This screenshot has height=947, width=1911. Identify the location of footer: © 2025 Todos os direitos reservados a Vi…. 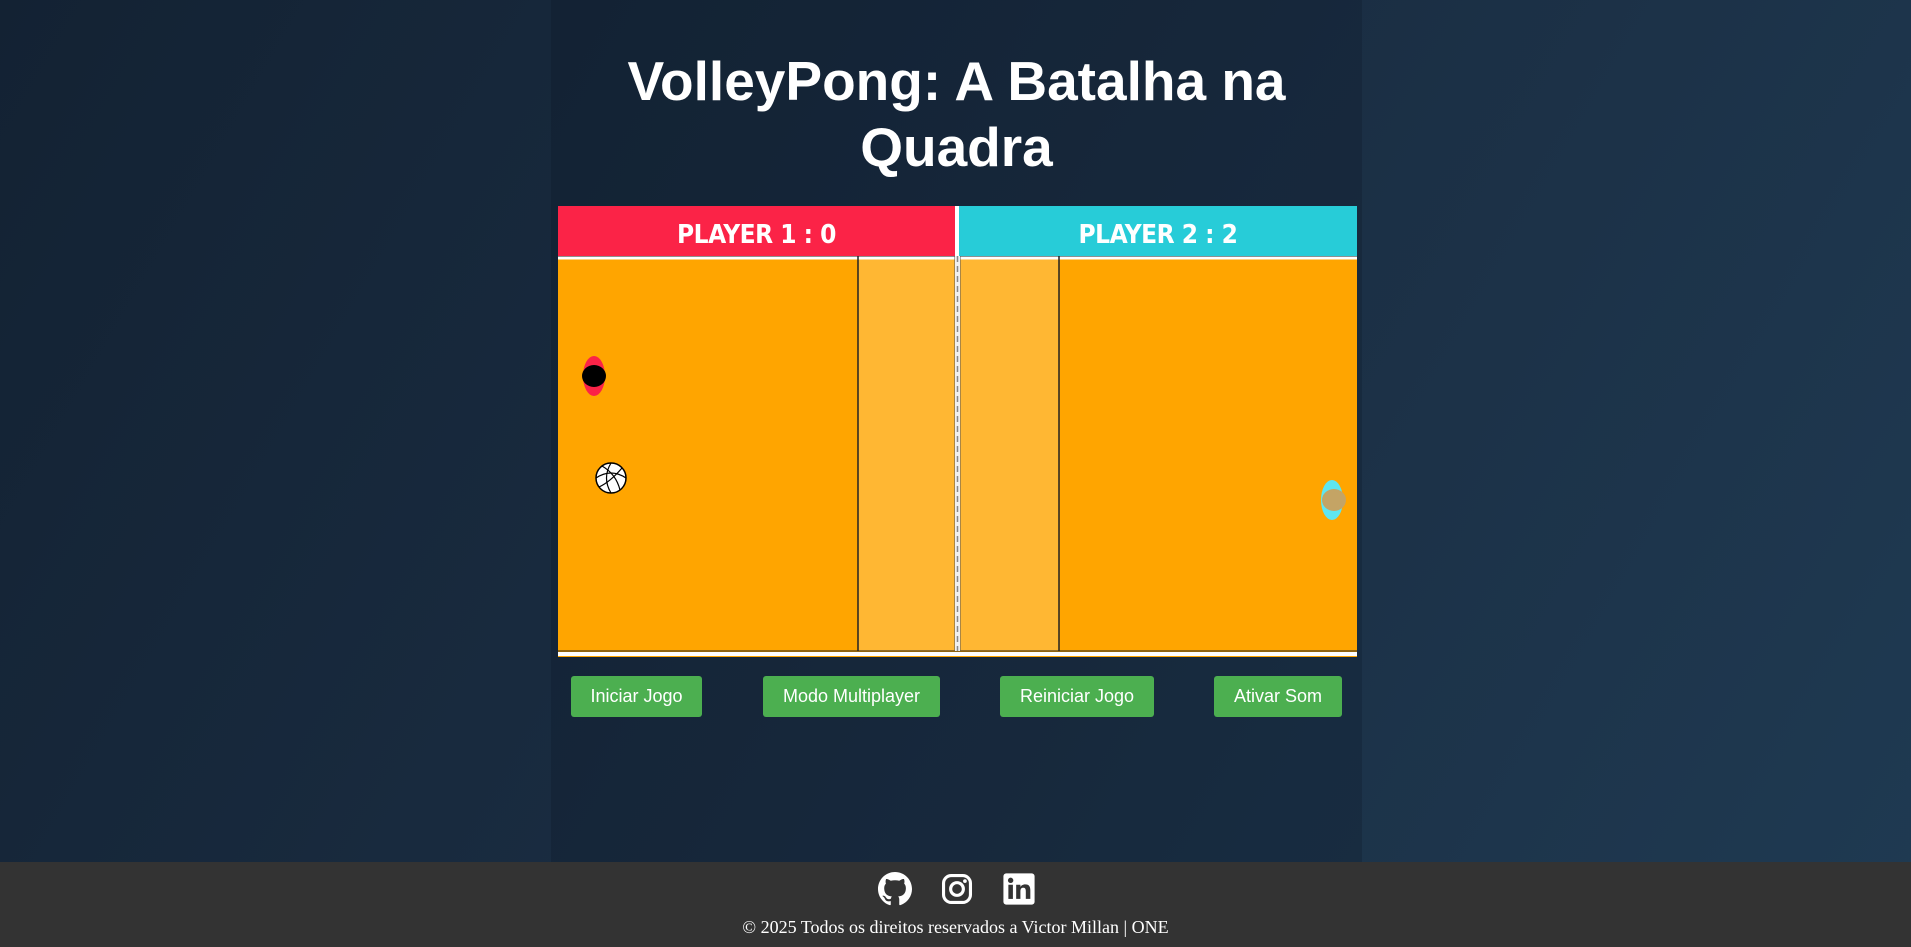
(955, 904).